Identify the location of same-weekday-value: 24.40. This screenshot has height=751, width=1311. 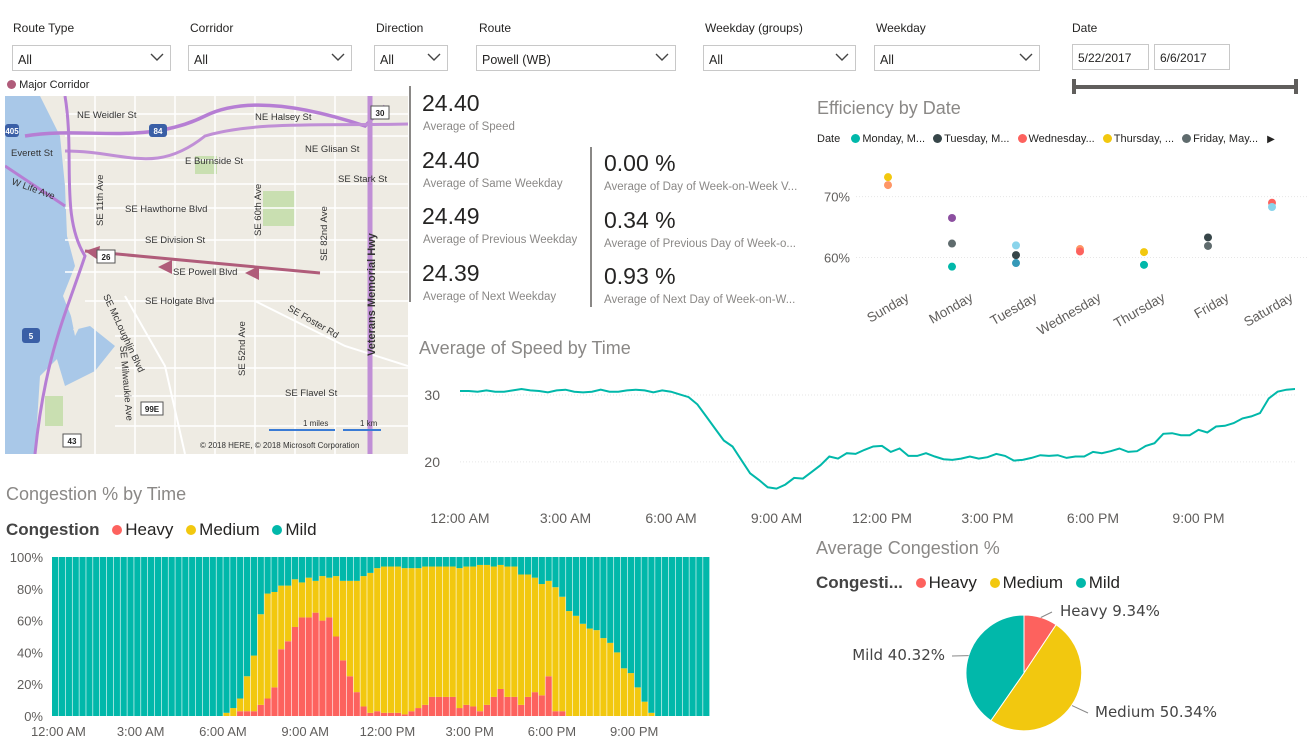
(451, 160).